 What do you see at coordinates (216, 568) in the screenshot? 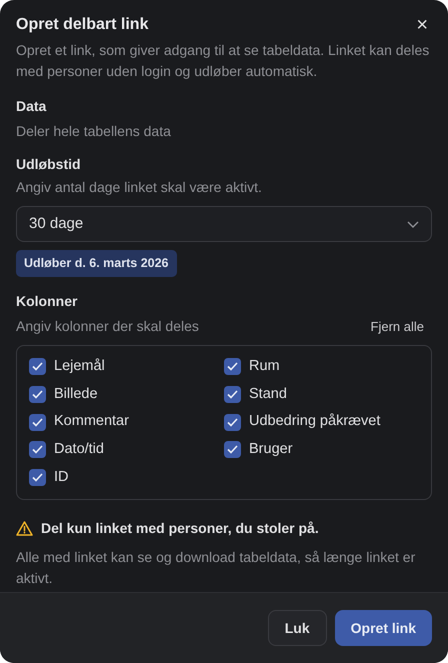
I see `warning-text: Alle med linket kan se og download tabeldata, så længe linket er aktivt.` at bounding box center [216, 568].